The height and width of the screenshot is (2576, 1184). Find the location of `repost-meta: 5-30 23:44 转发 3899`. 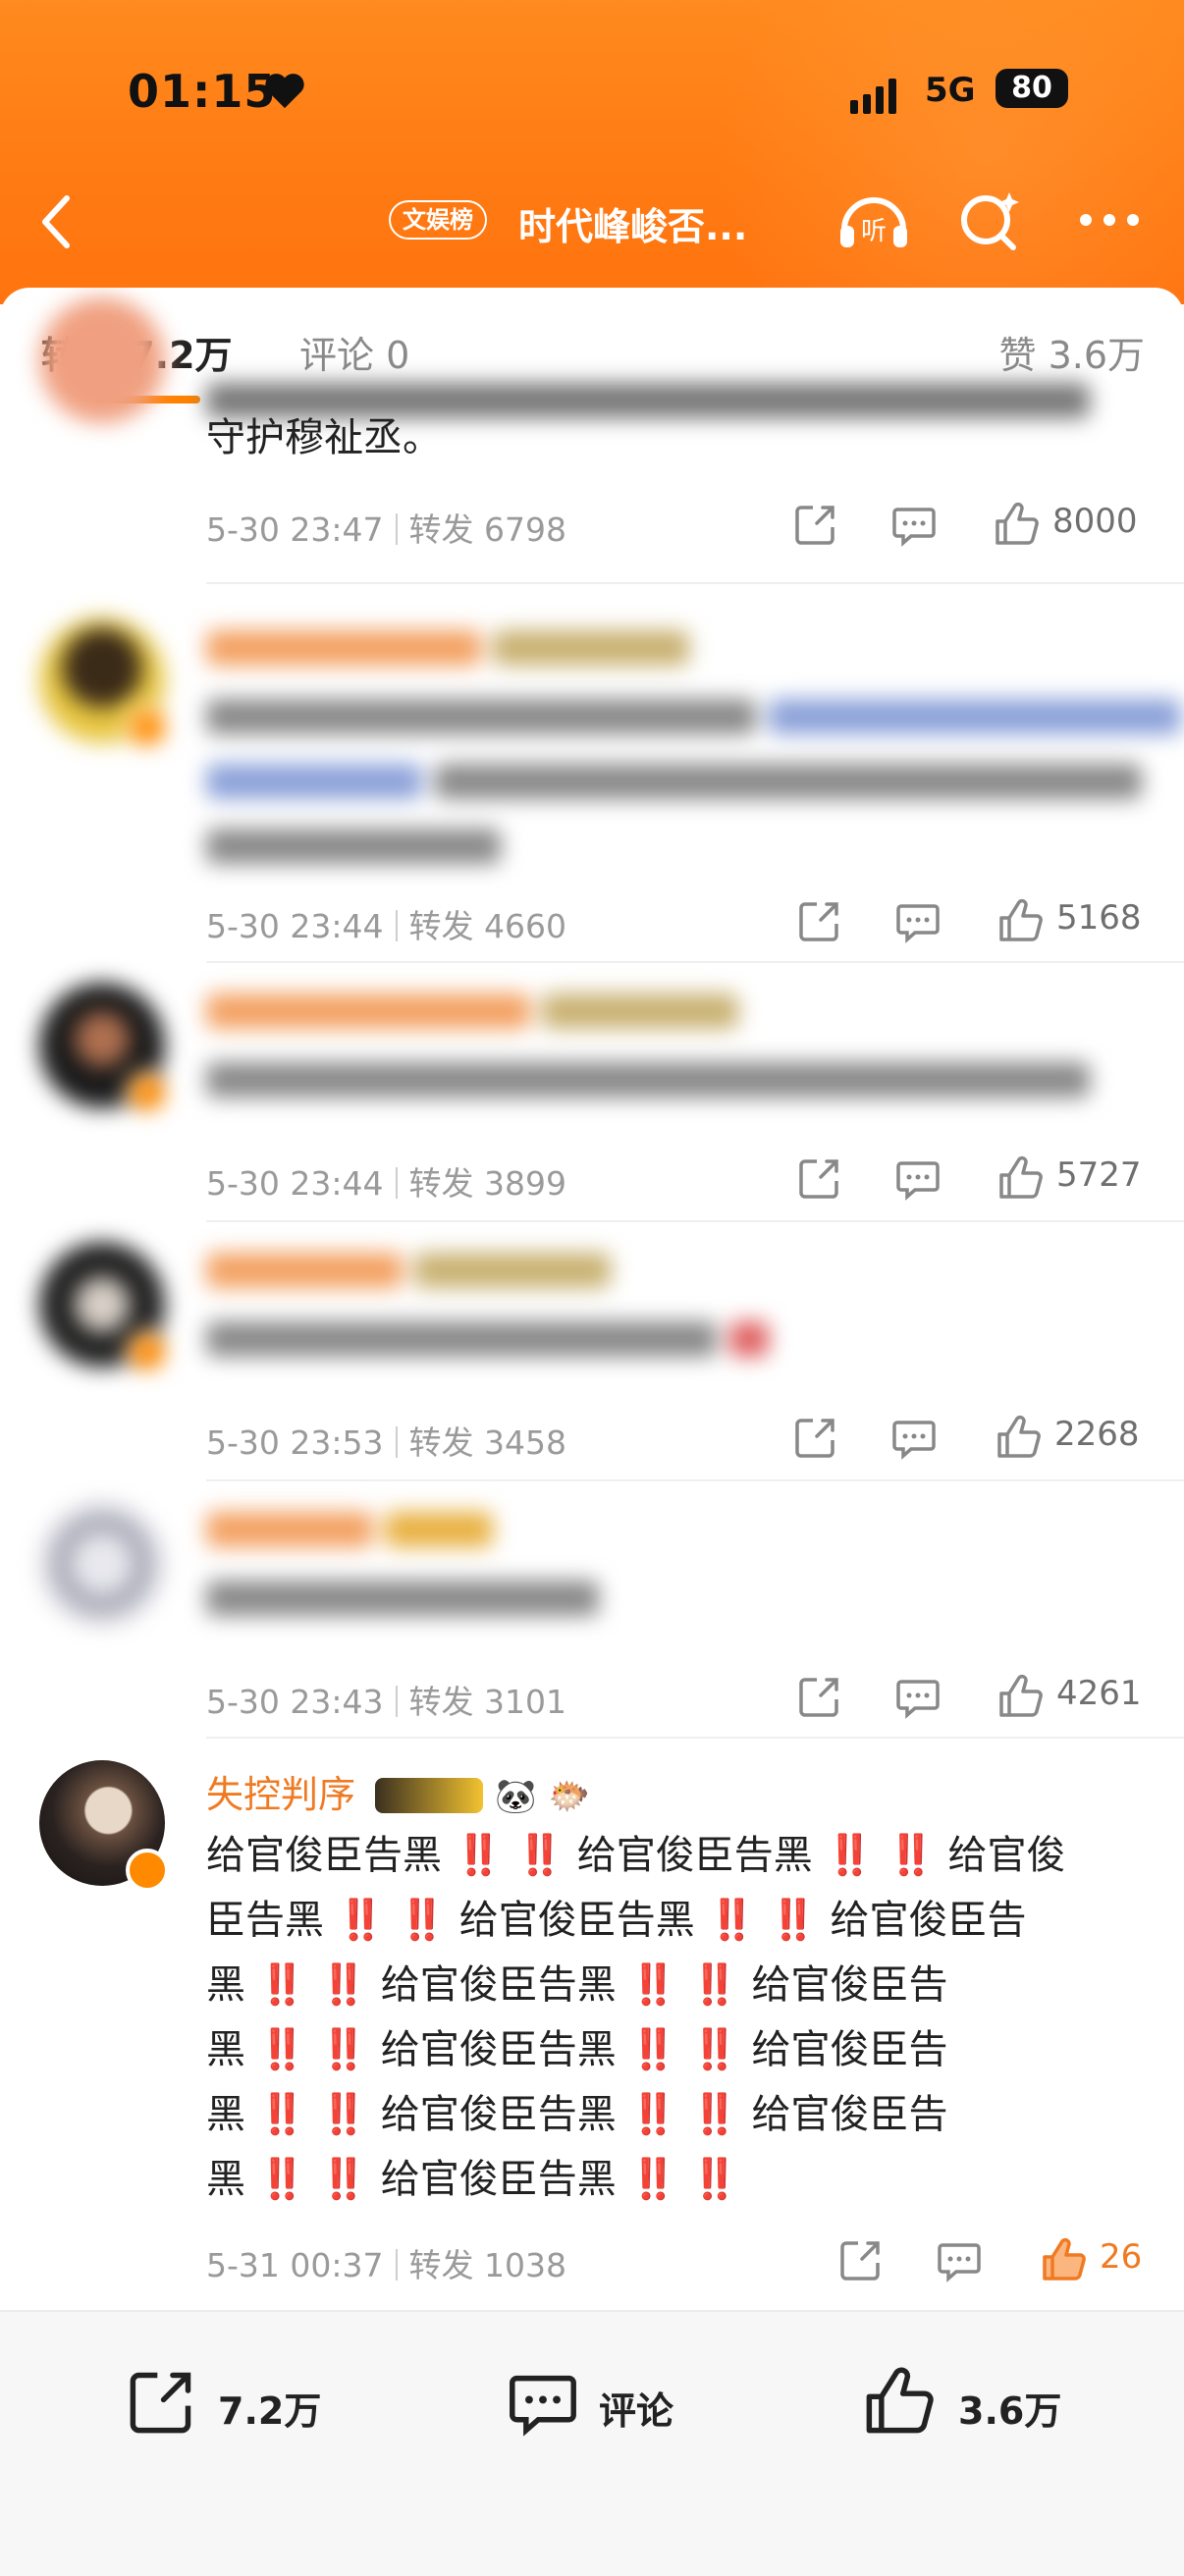

repost-meta: 5-30 23:44 转发 3899 is located at coordinates (386, 1183).